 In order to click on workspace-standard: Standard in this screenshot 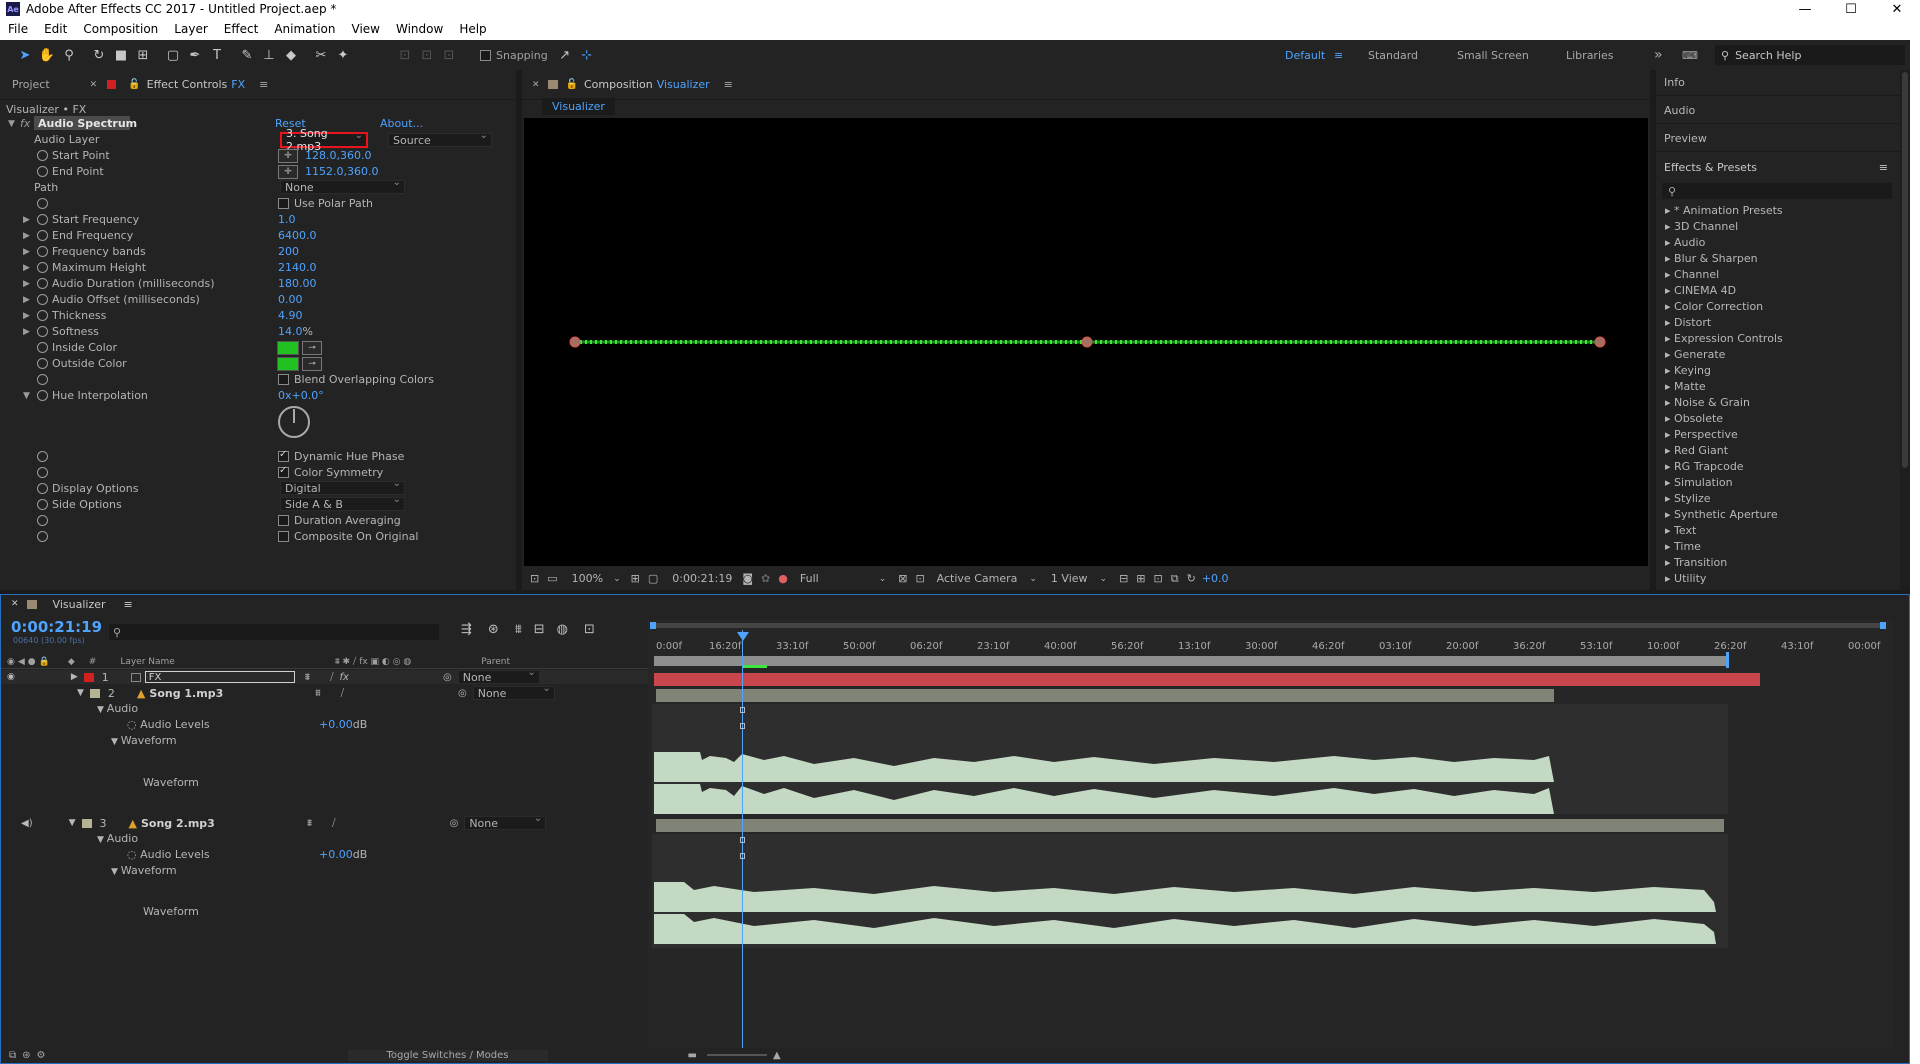, I will do `click(1393, 55)`.